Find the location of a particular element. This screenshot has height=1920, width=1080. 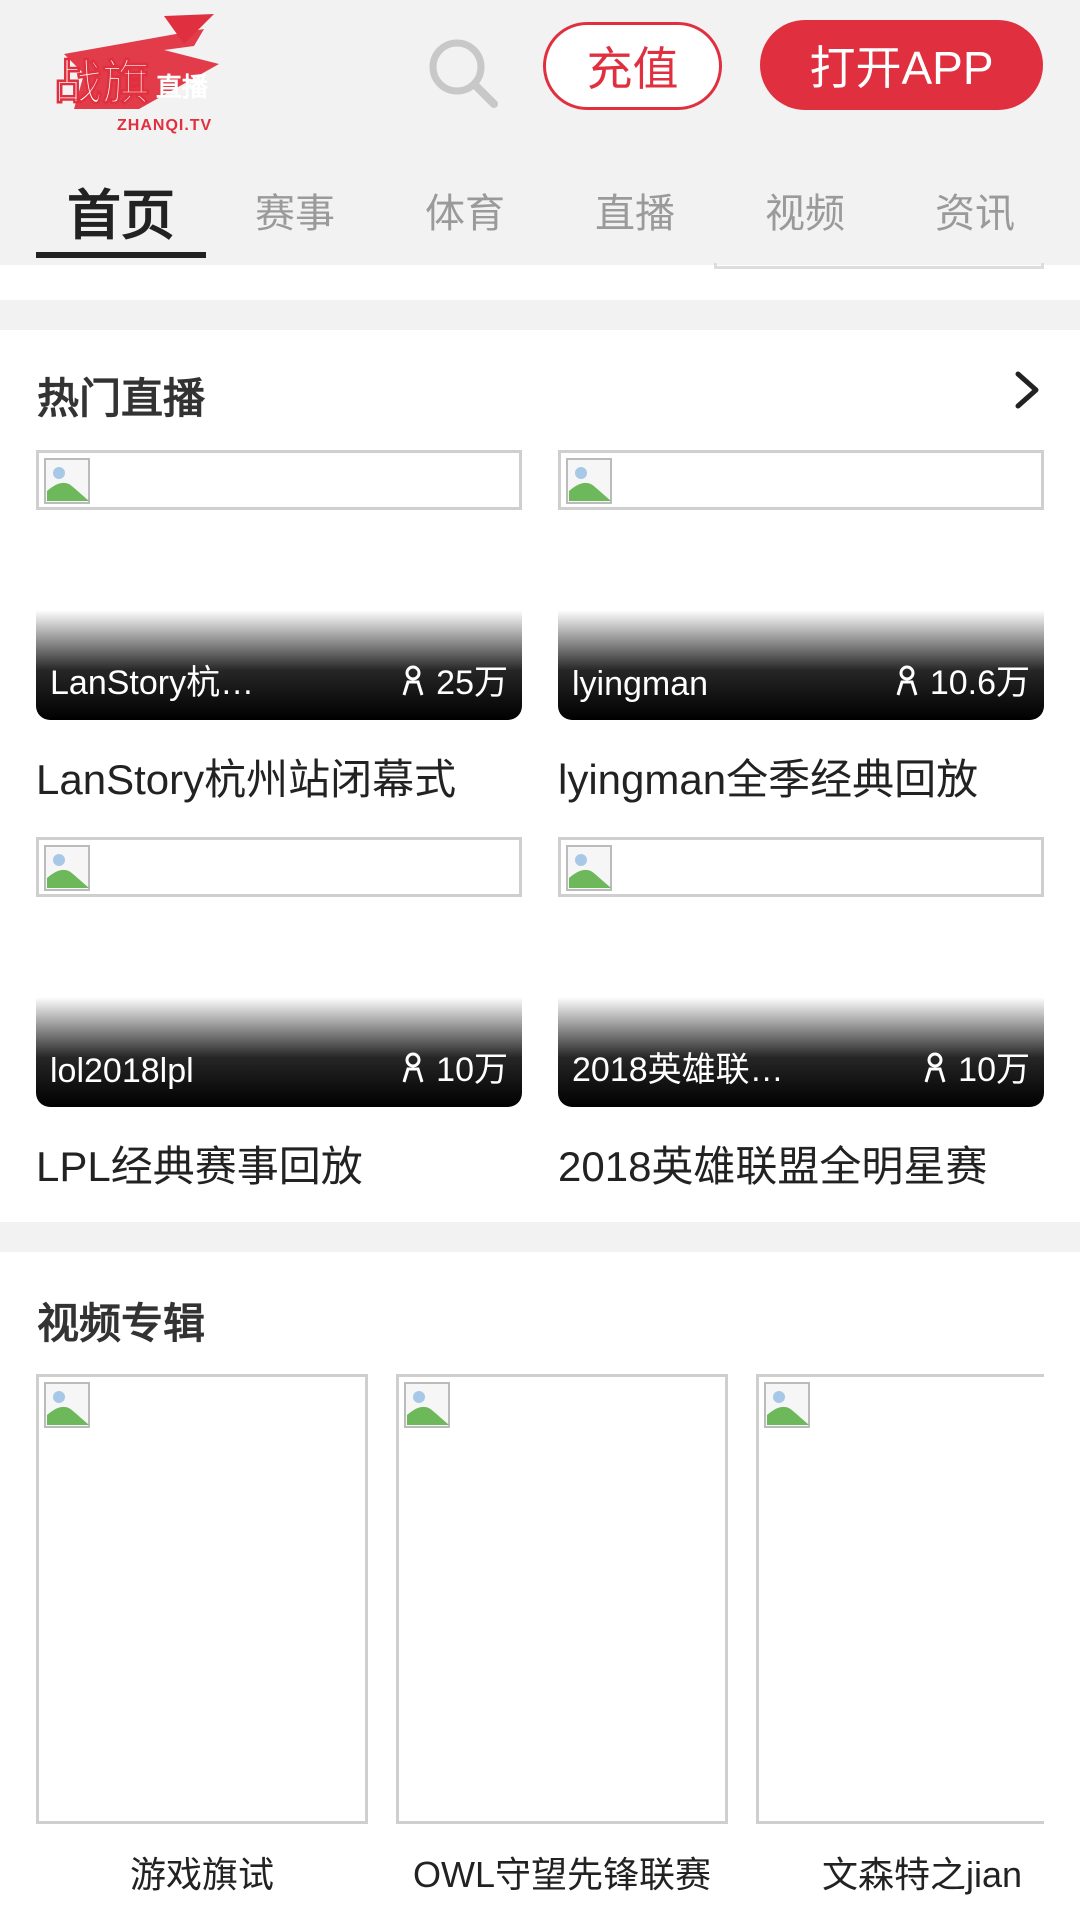

active-tab-indicator is located at coordinates (121, 255).